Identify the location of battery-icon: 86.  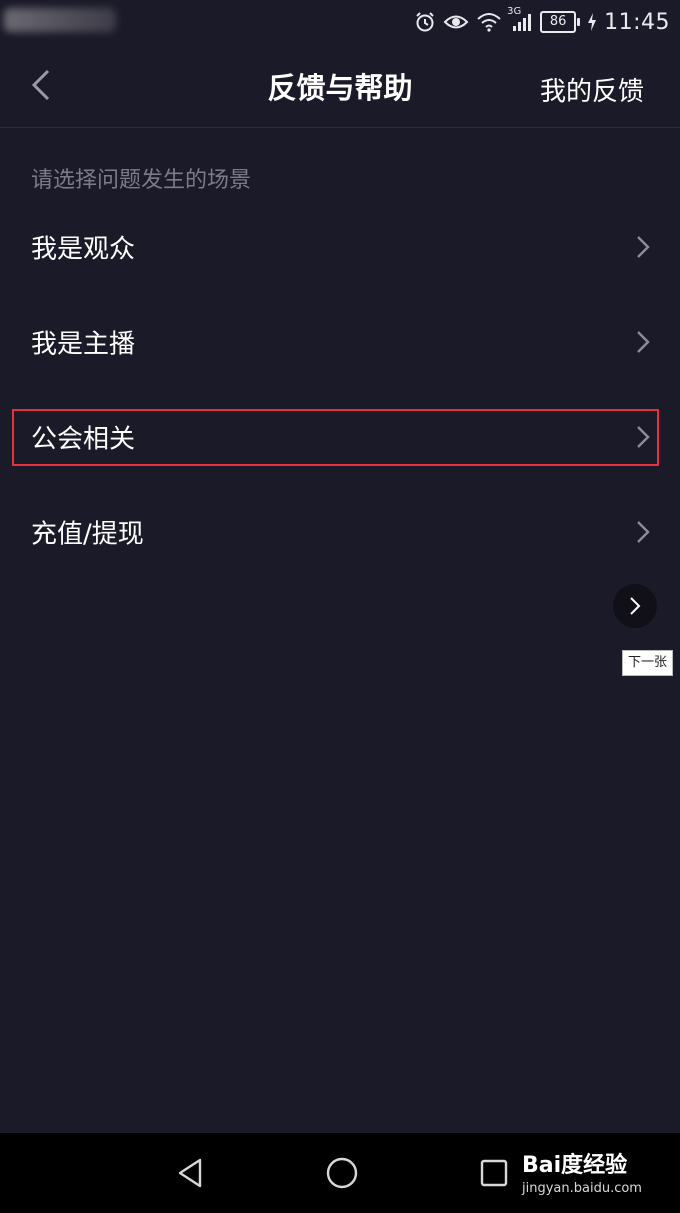
(560, 22).